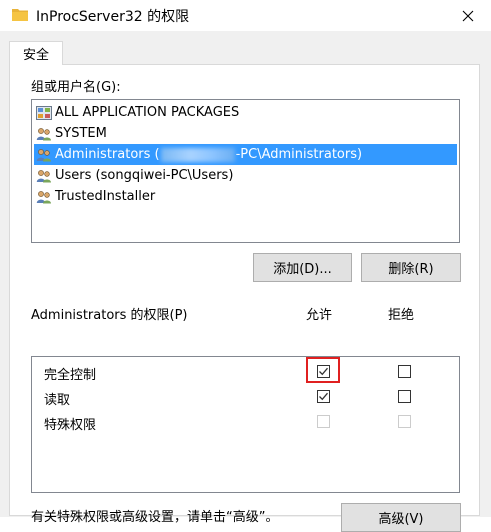  I want to click on annotation-highlight, so click(323, 370).